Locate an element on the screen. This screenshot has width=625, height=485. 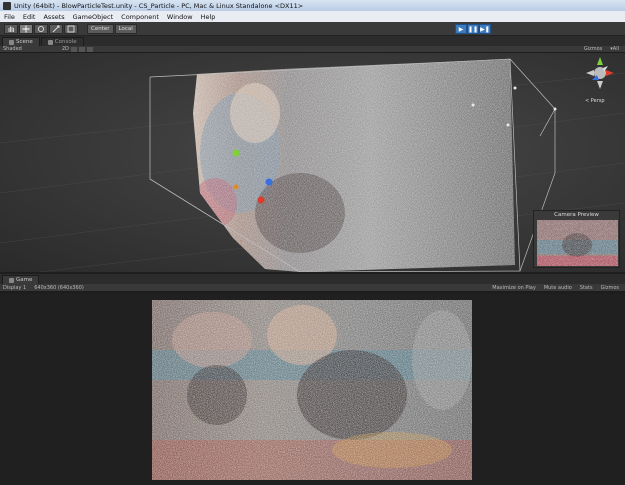
camera-preview-title: Camera Preview is located at coordinates (576, 215).